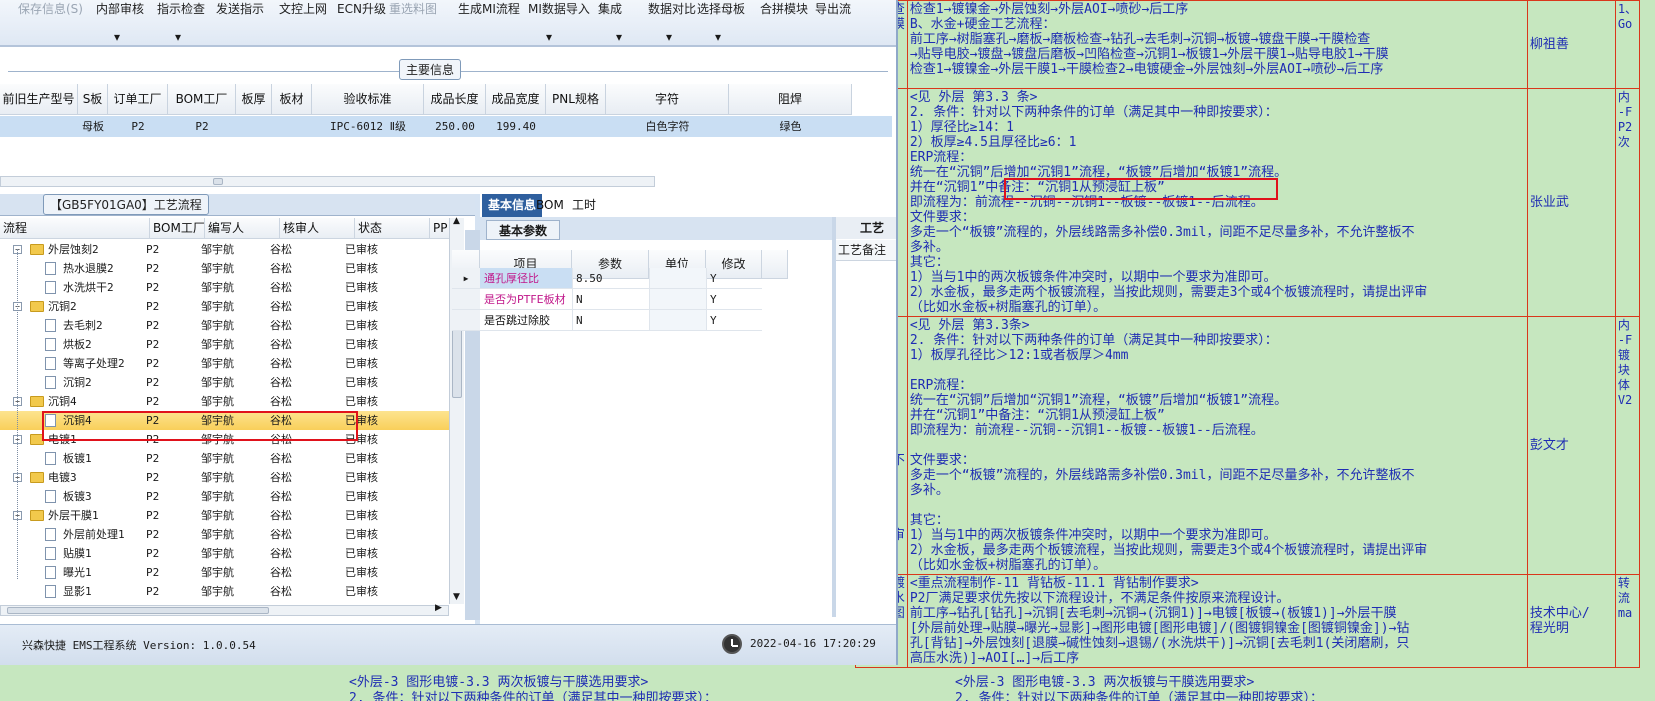  I want to click on toolbar-button-1: 内部审核, so click(120, 8).